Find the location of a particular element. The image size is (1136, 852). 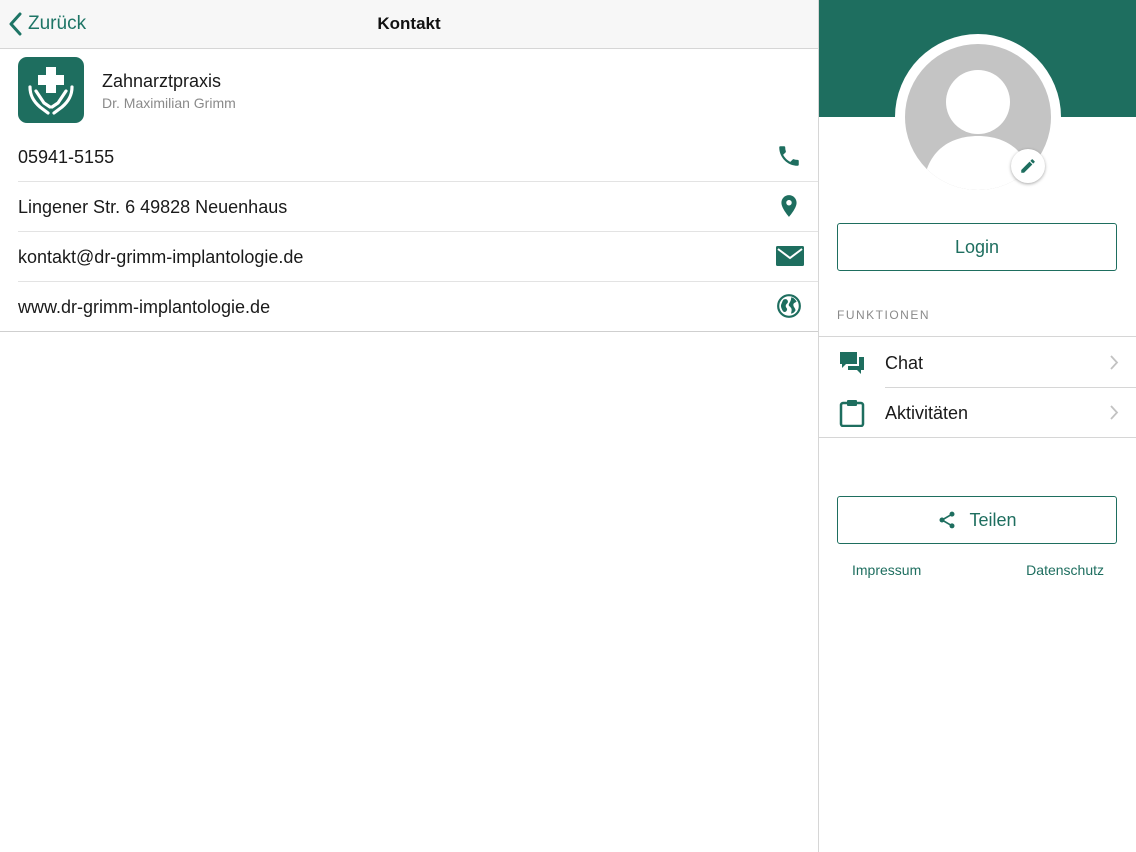

mail-icon is located at coordinates (790, 256).